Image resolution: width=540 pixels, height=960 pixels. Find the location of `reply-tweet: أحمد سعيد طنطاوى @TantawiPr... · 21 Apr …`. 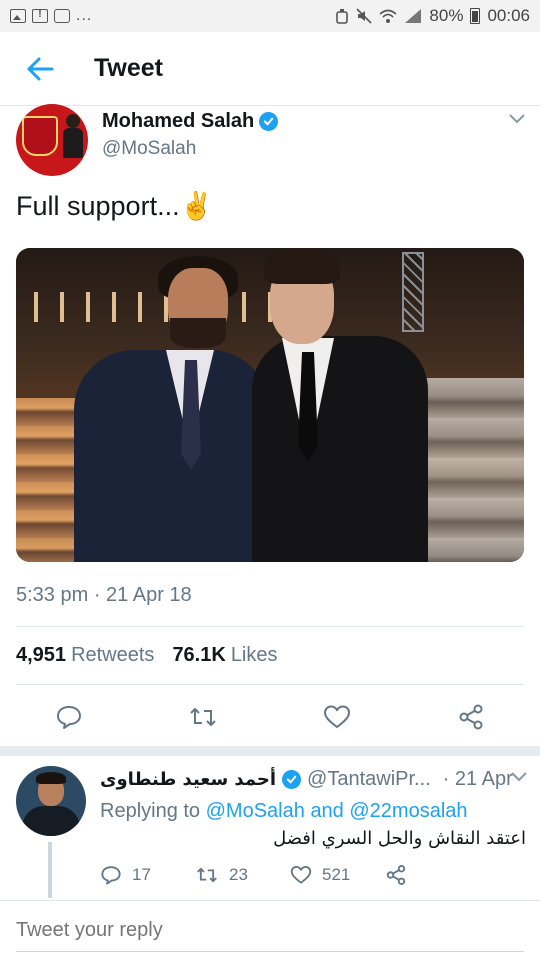

reply-tweet: أحمد سعيد طنطاوى @TantawiPr... · 21 Apr … is located at coordinates (270, 827).